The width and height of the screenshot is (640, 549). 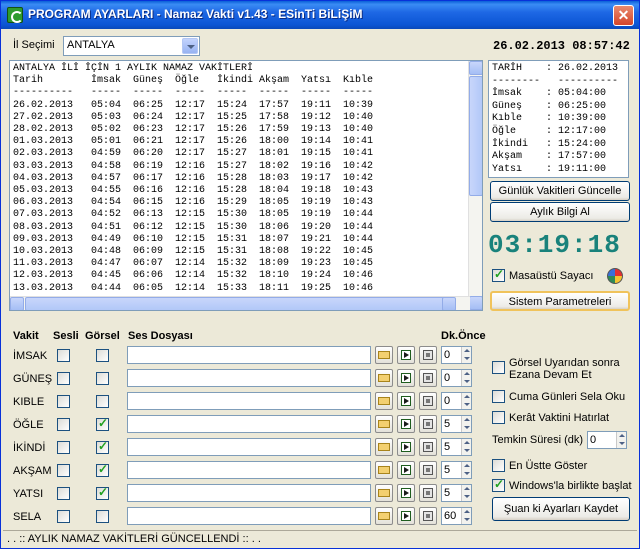 What do you see at coordinates (190, 46) in the screenshot?
I see `chevron-down-icon` at bounding box center [190, 46].